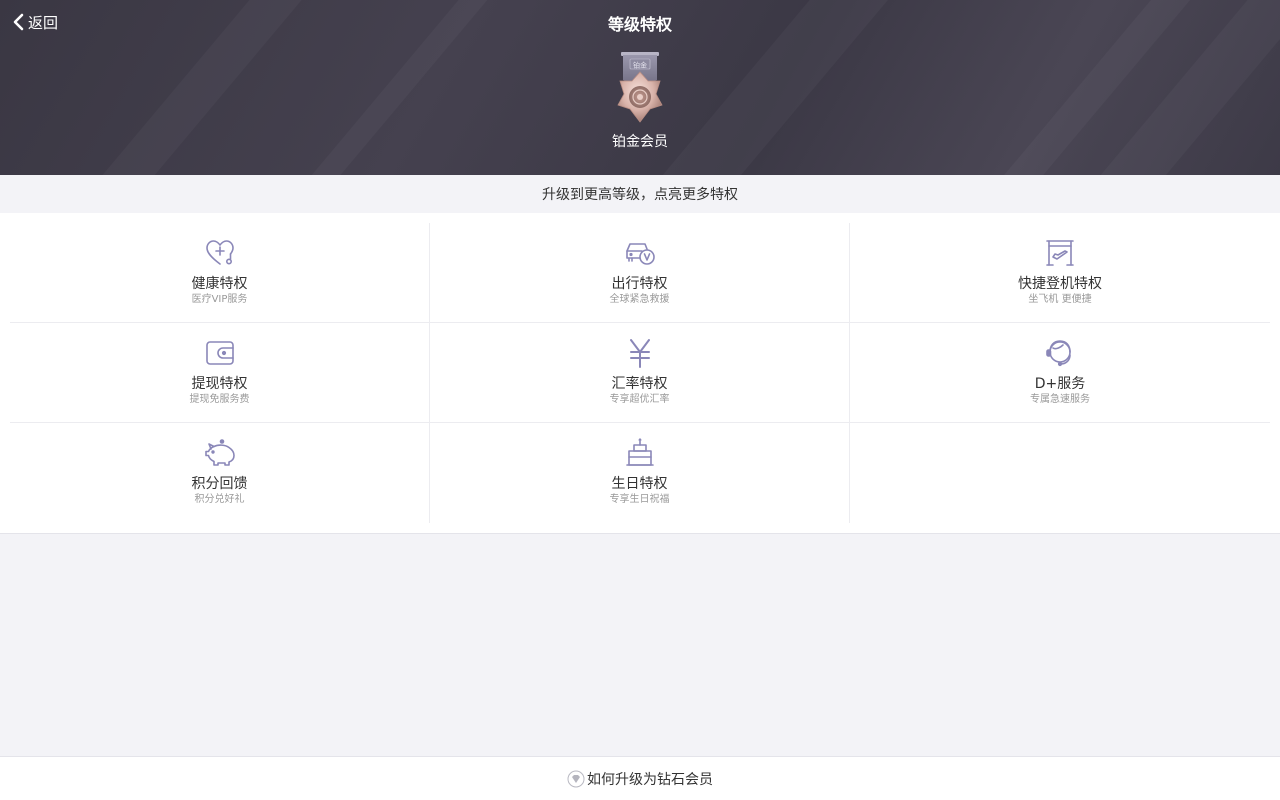 The width and height of the screenshot is (1280, 800). What do you see at coordinates (640, 473) in the screenshot?
I see `privilege-birthday: 生日特权 专享生日祝福` at bounding box center [640, 473].